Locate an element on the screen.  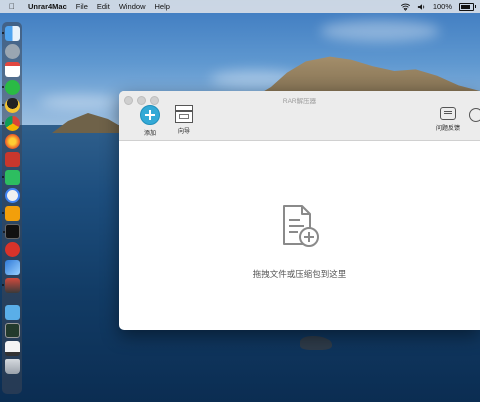
menu-file: File is located at coordinates (82, 6).